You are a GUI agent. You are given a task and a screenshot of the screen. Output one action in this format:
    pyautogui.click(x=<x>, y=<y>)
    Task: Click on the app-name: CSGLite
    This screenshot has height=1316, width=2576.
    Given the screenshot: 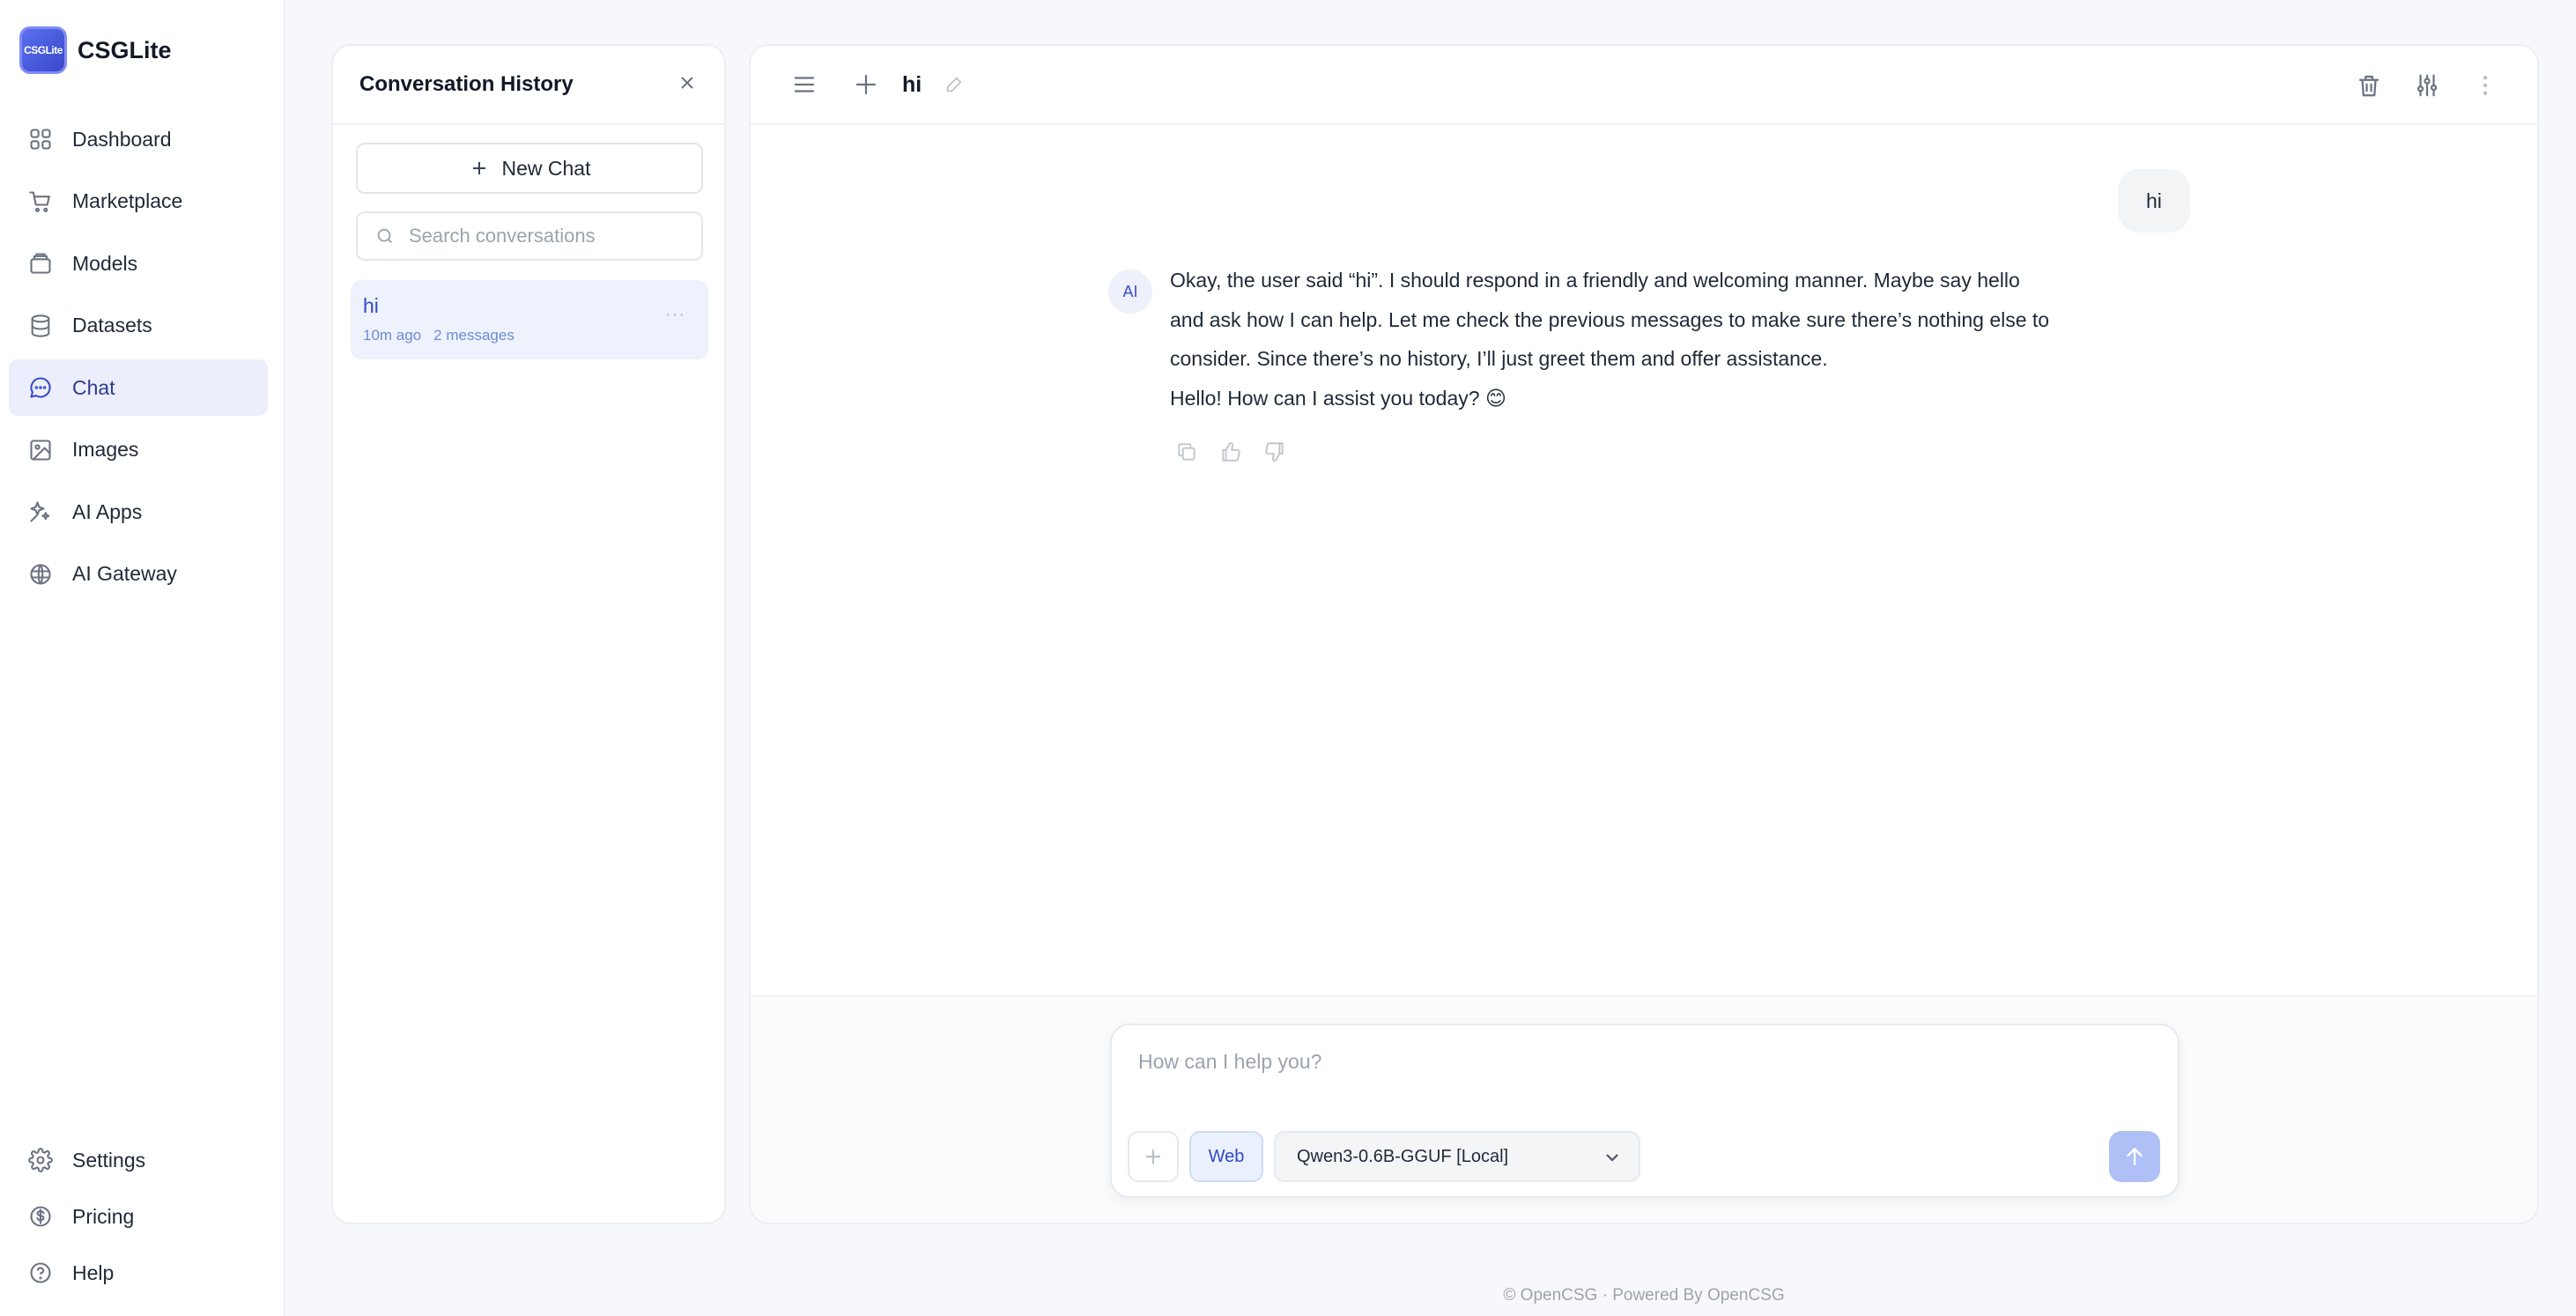 What is the action you would take?
    pyautogui.click(x=125, y=49)
    